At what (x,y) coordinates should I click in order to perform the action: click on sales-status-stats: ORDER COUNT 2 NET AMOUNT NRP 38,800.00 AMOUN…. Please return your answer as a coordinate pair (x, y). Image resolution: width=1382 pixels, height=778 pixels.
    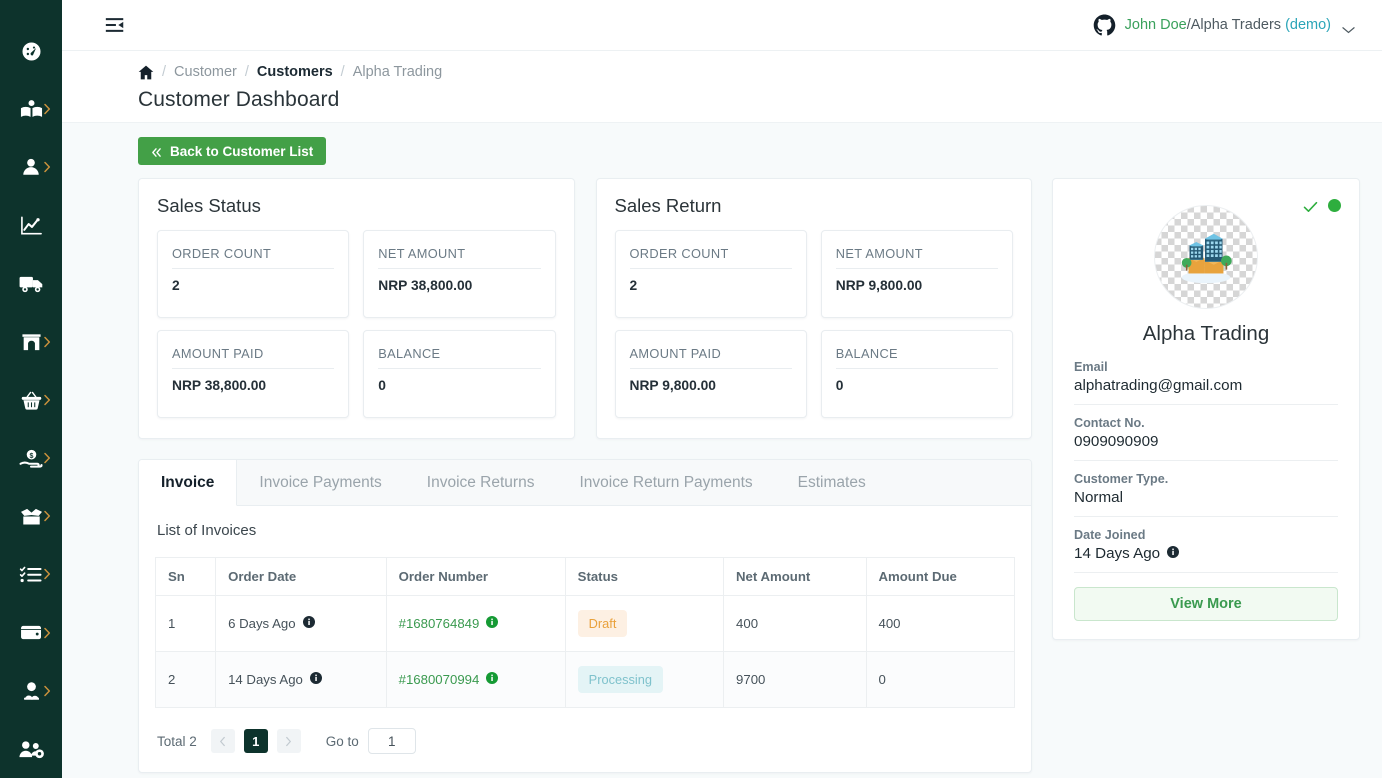
    Looking at the image, I should click on (356, 324).